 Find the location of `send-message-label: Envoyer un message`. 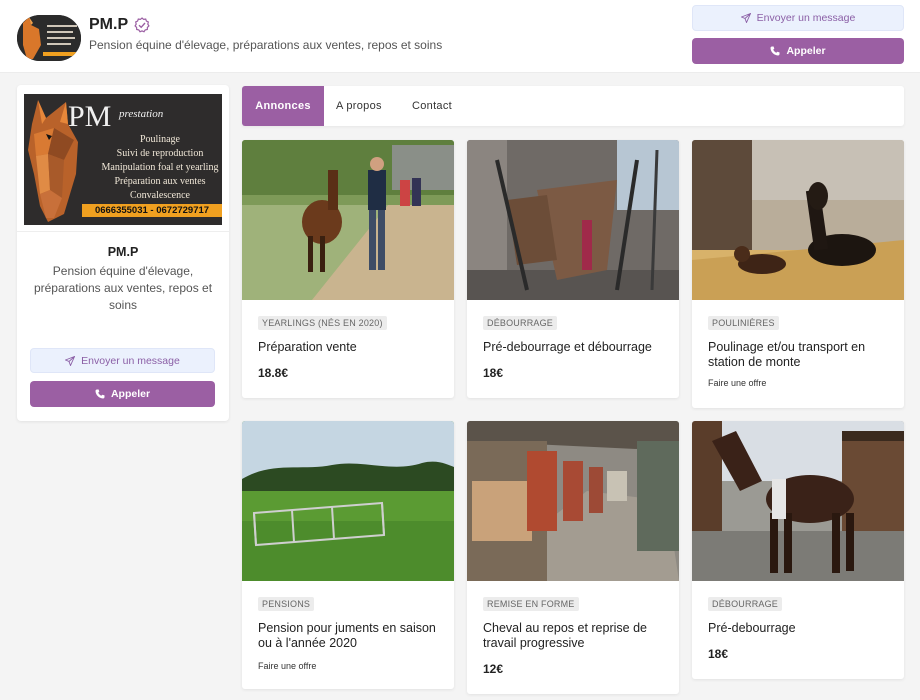

send-message-label: Envoyer un message is located at coordinates (806, 18).